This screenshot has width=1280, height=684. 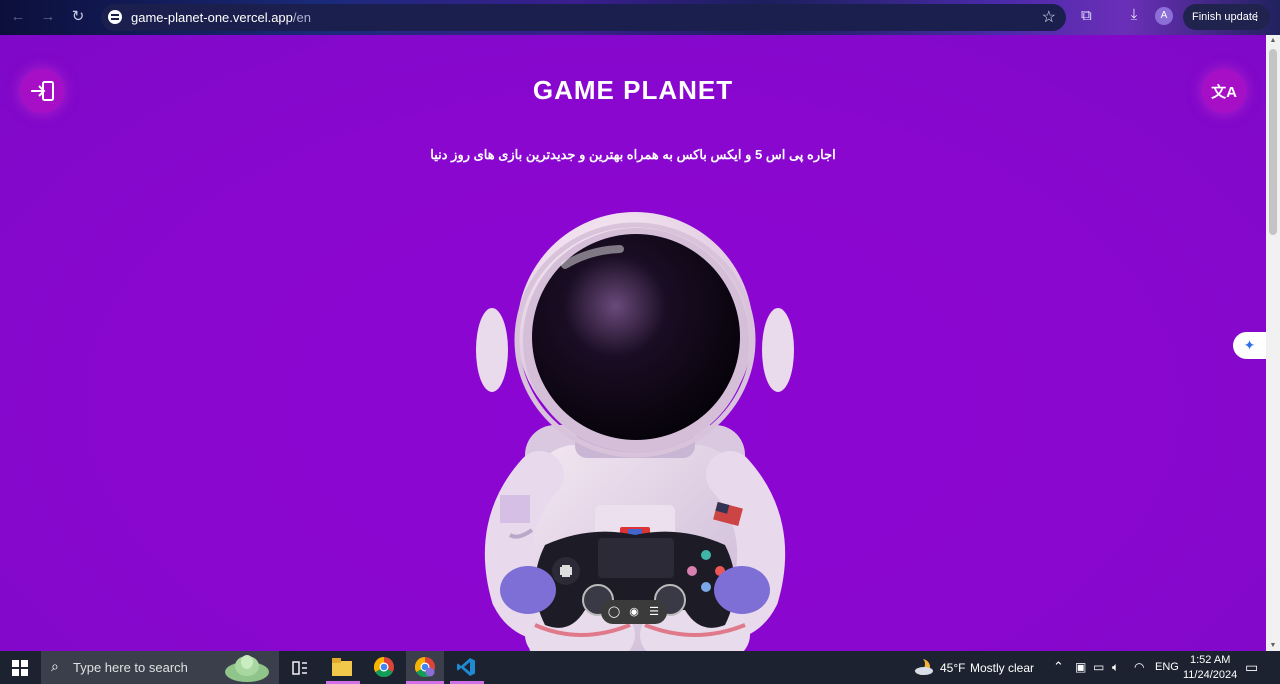 What do you see at coordinates (633, 90) in the screenshot?
I see `page-title: GAME PLANET` at bounding box center [633, 90].